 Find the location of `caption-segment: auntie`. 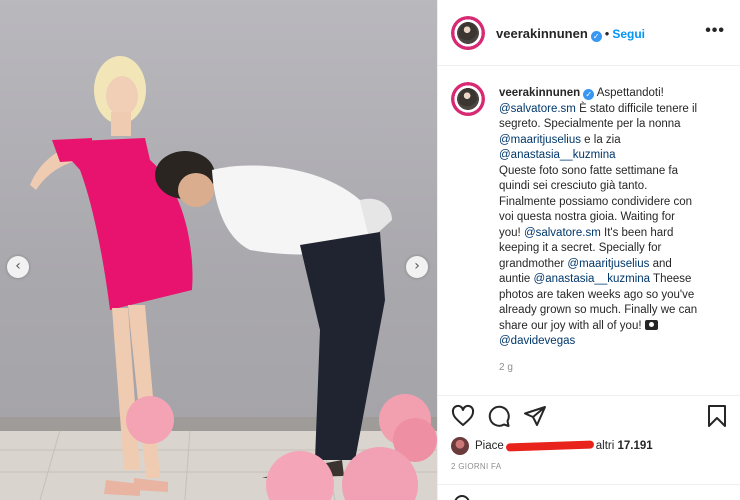

caption-segment: auntie is located at coordinates (516, 279).